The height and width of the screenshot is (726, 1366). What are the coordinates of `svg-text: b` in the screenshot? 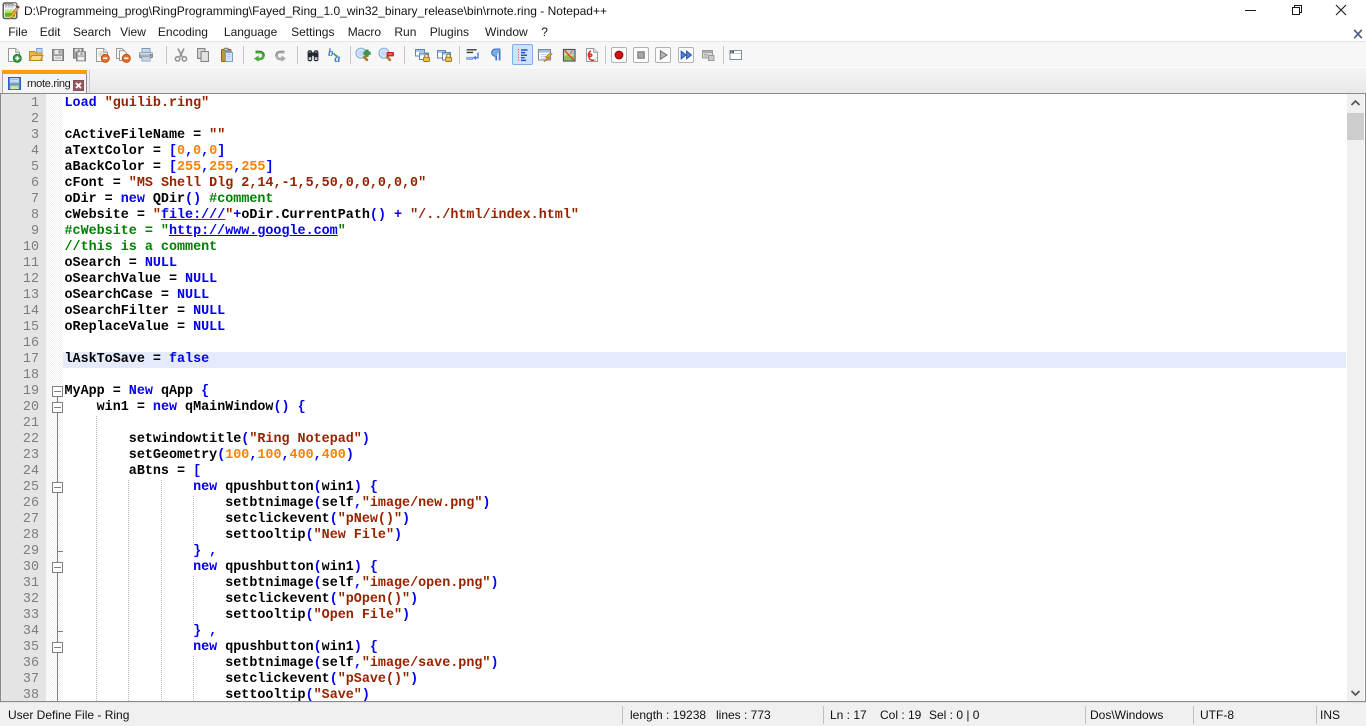 It's located at (331, 53).